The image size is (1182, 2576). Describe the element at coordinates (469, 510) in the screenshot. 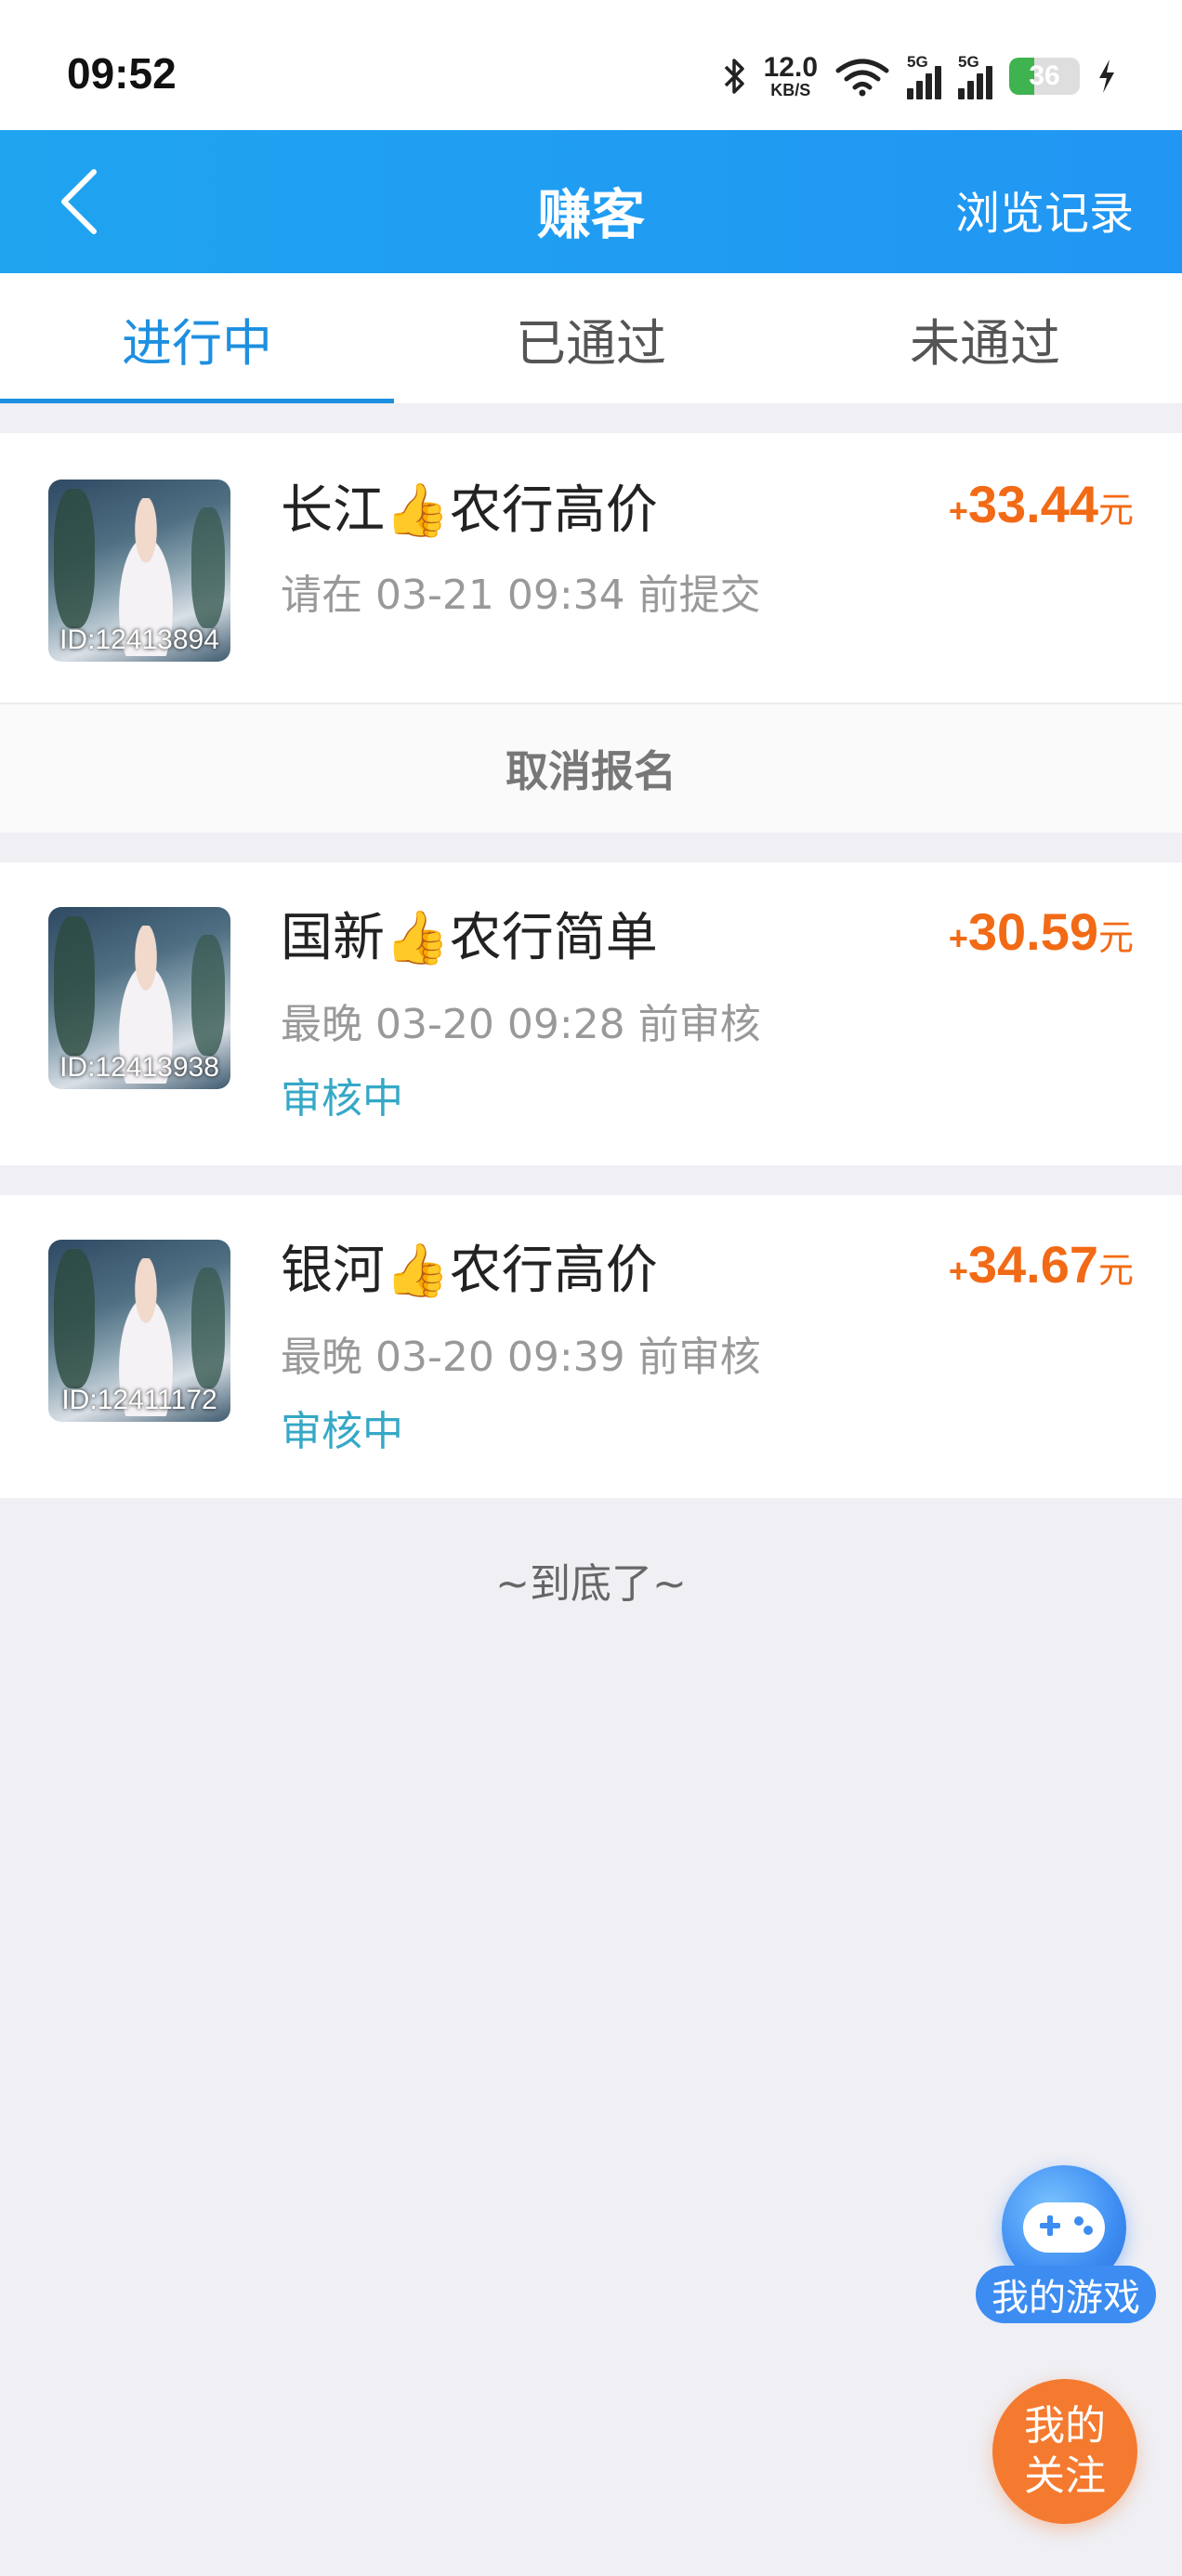

I see `task-title: 长江👍农行高价` at that location.